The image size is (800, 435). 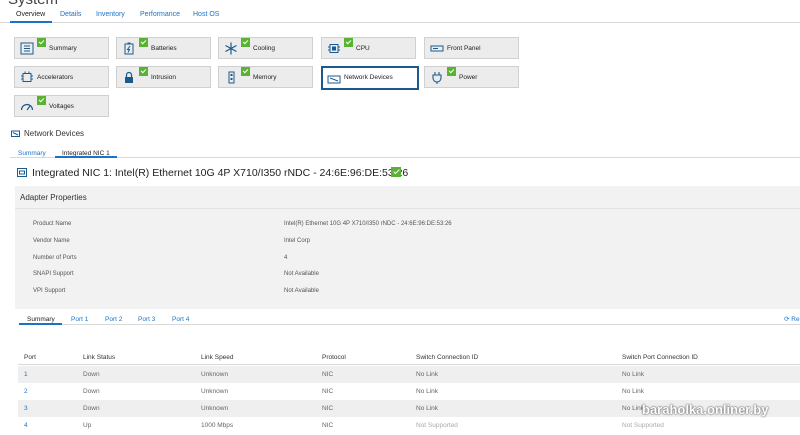 I want to click on tab-inventory: Inventory, so click(x=110, y=14).